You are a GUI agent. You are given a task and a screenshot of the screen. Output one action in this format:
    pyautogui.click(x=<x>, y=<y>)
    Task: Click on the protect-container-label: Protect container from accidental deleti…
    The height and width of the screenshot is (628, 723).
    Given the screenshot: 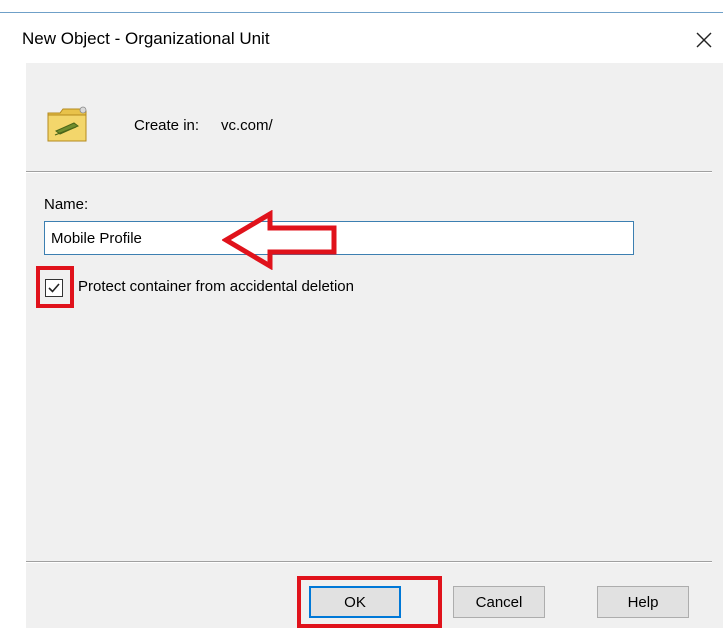 What is the action you would take?
    pyautogui.click(x=216, y=286)
    